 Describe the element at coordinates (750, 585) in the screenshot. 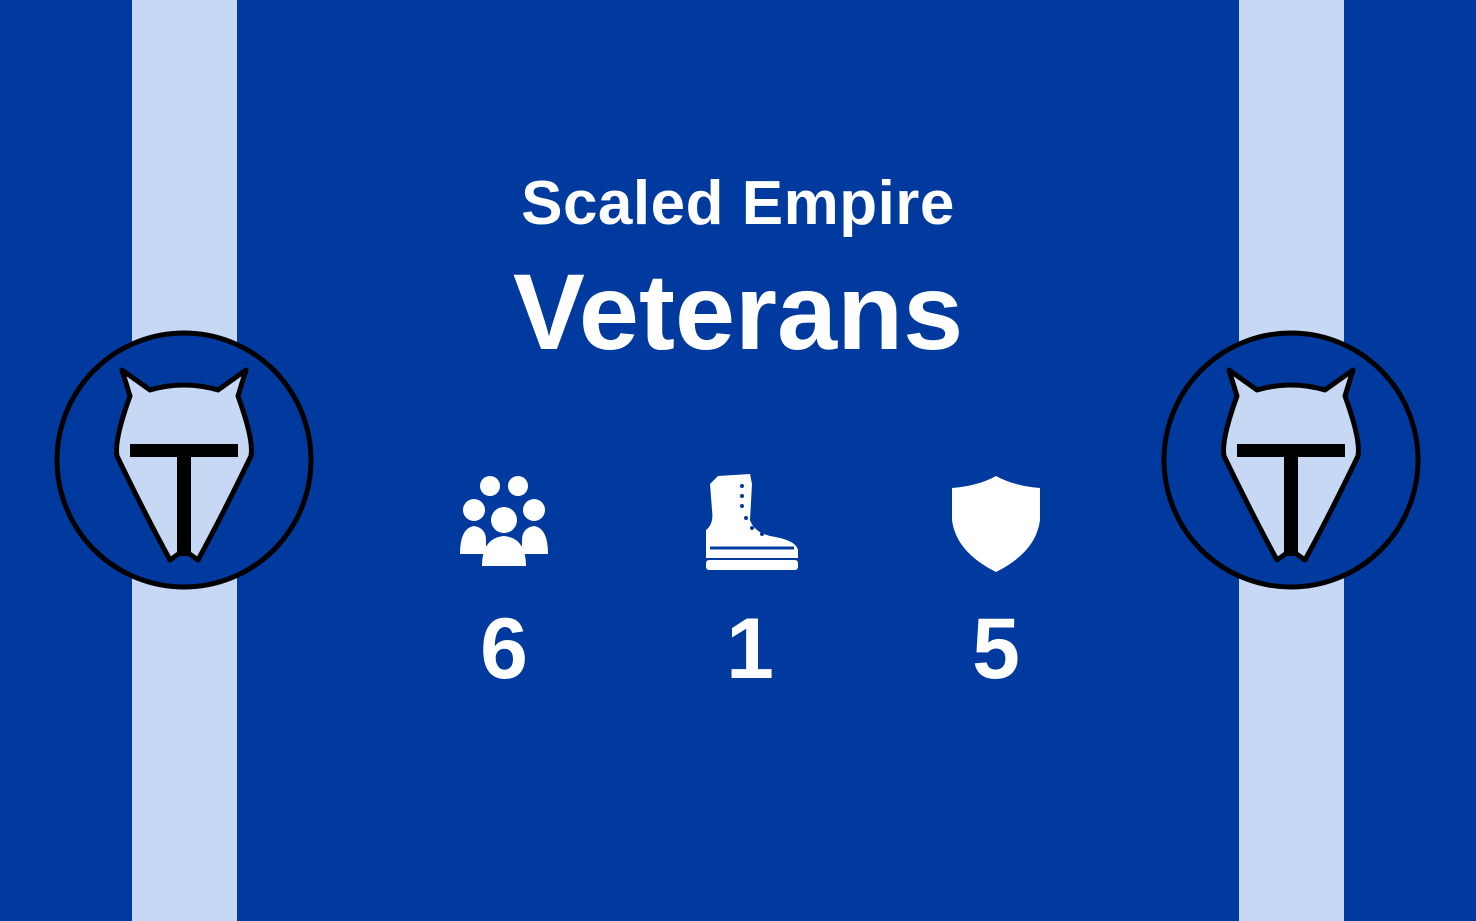

I see `stat-move: 1` at that location.